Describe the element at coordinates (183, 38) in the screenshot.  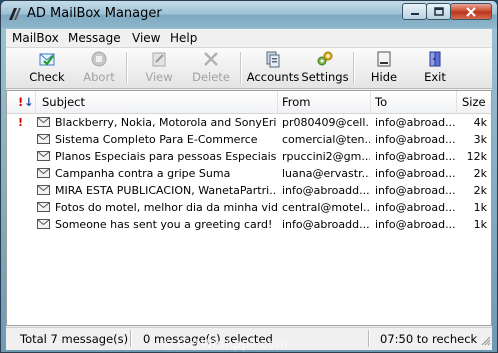
I see `menu-help: Help` at that location.